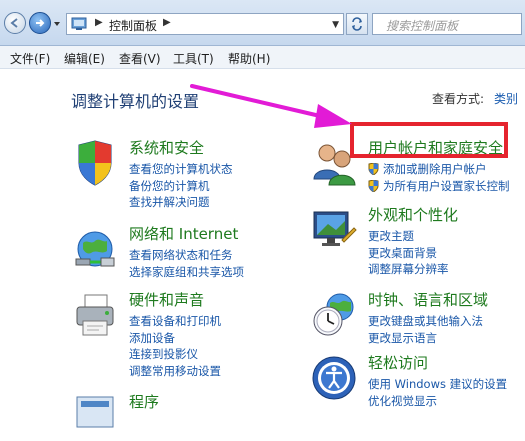 This screenshot has height=441, width=525. I want to click on network-globe-icon, so click(95, 249).